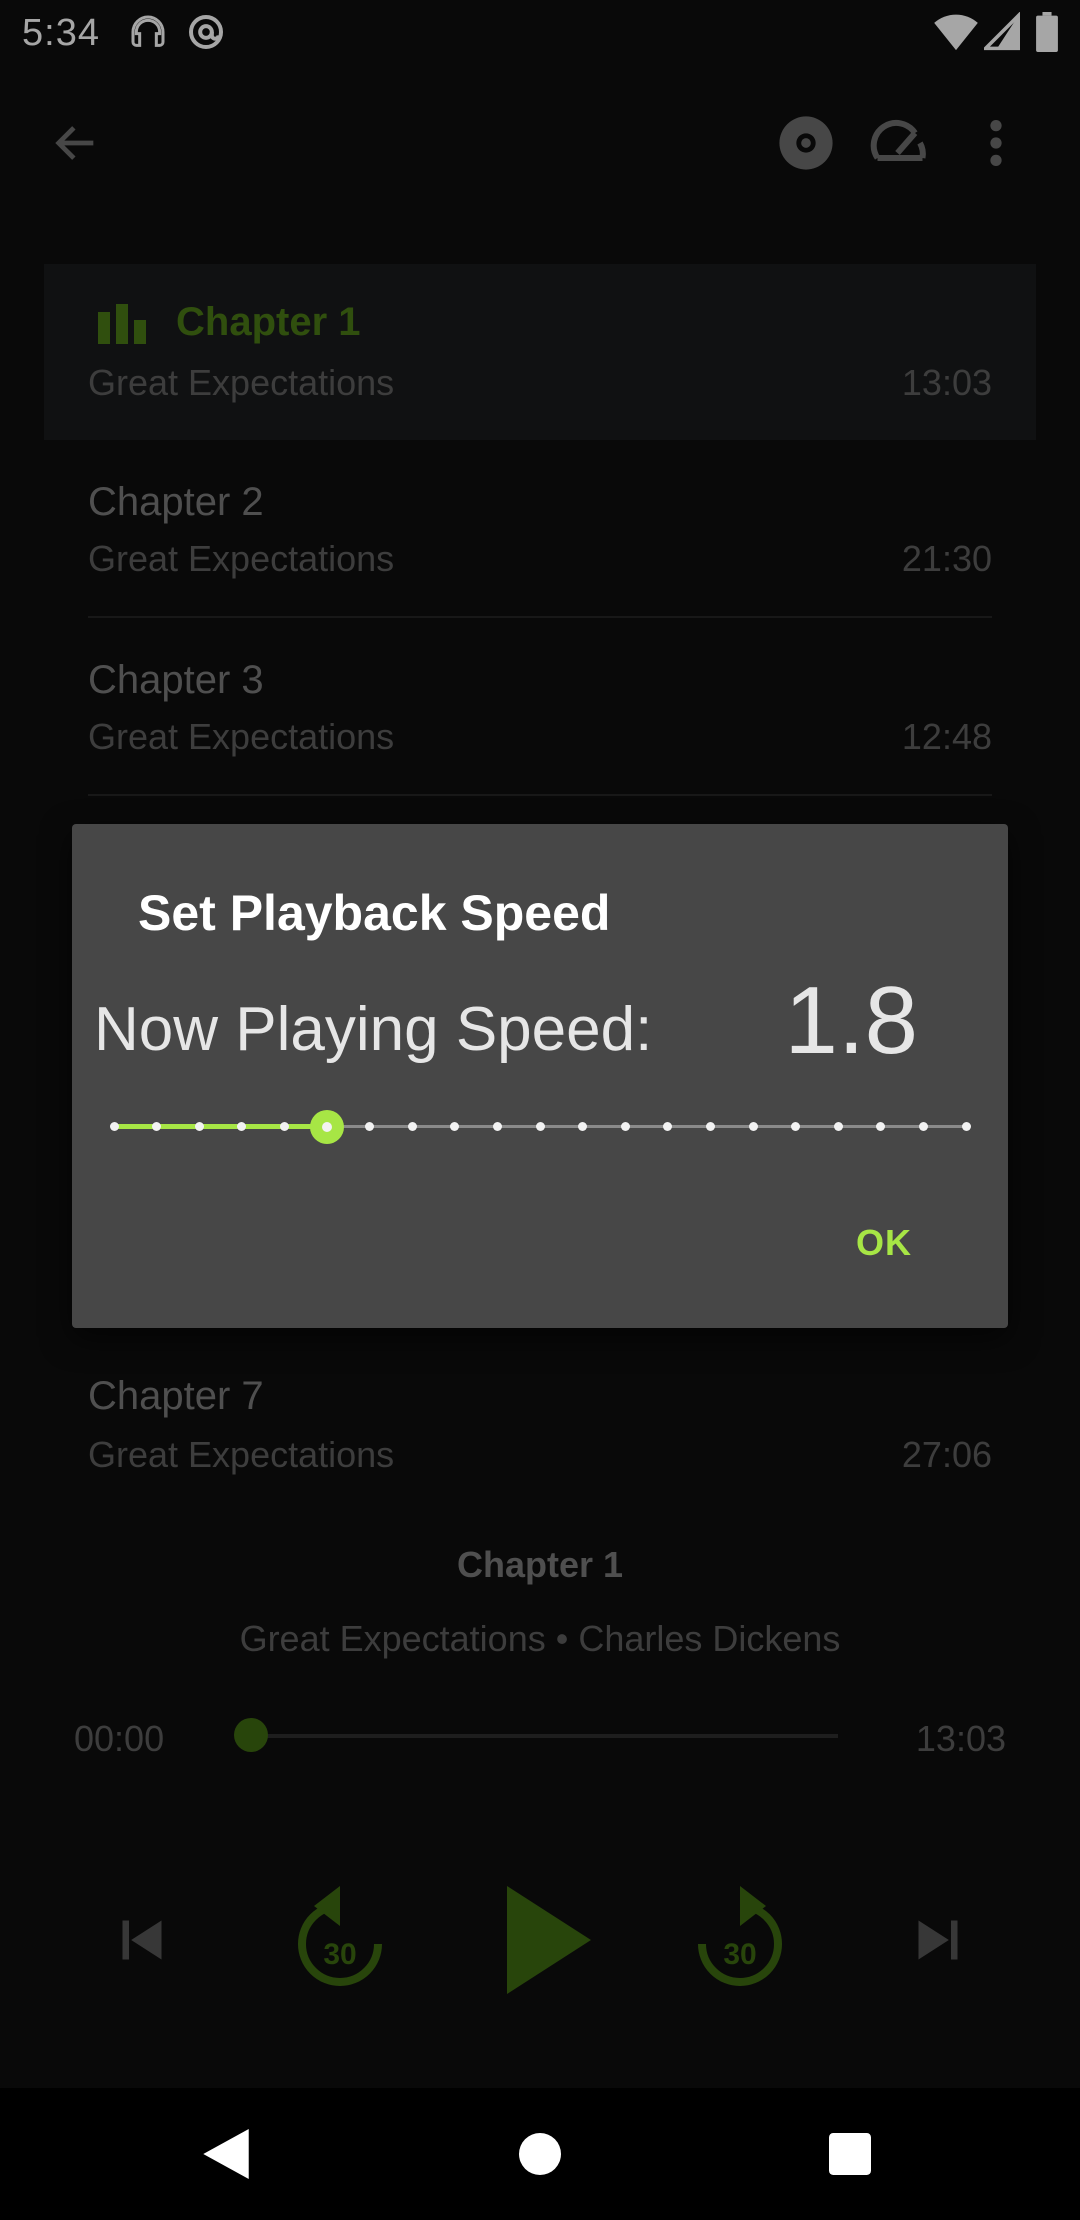 Image resolution: width=1080 pixels, height=2220 pixels. What do you see at coordinates (220, 1126) in the screenshot?
I see `slider-fill` at bounding box center [220, 1126].